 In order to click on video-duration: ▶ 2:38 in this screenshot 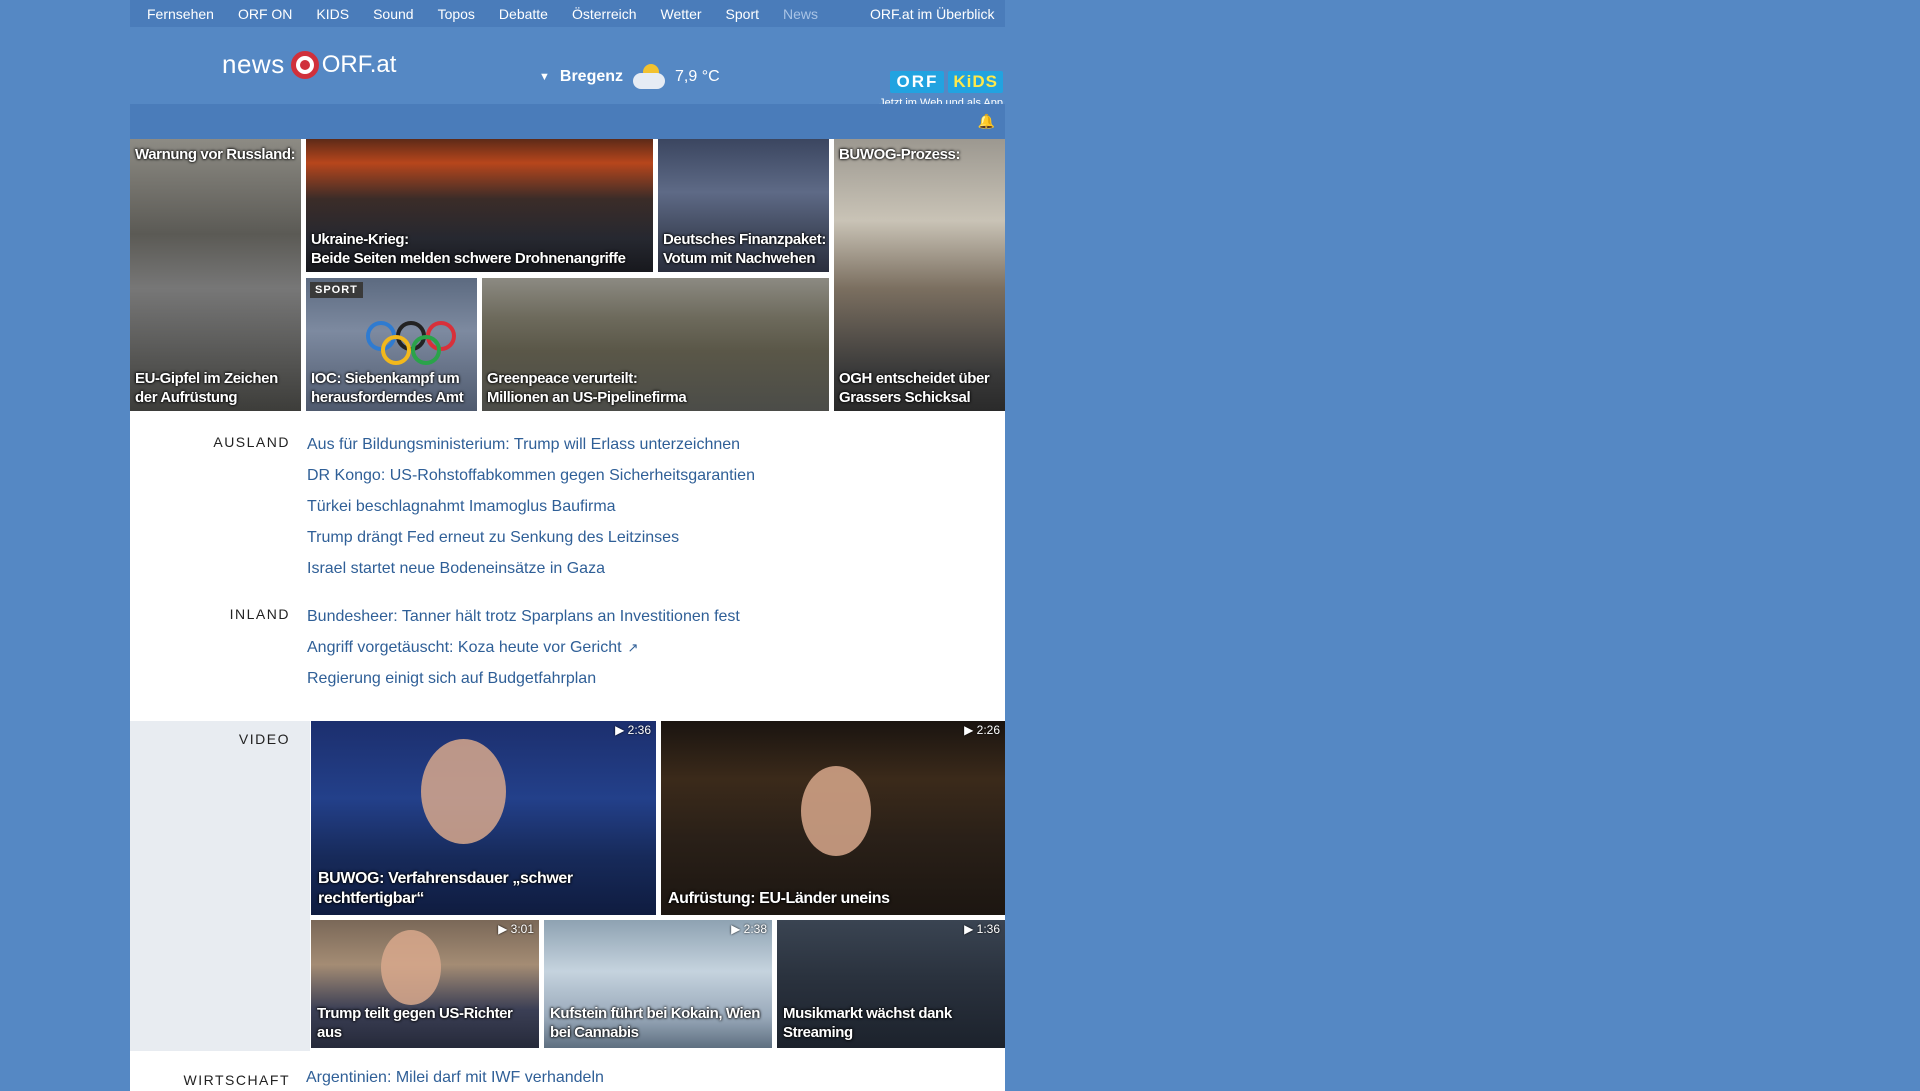, I will do `click(749, 929)`.